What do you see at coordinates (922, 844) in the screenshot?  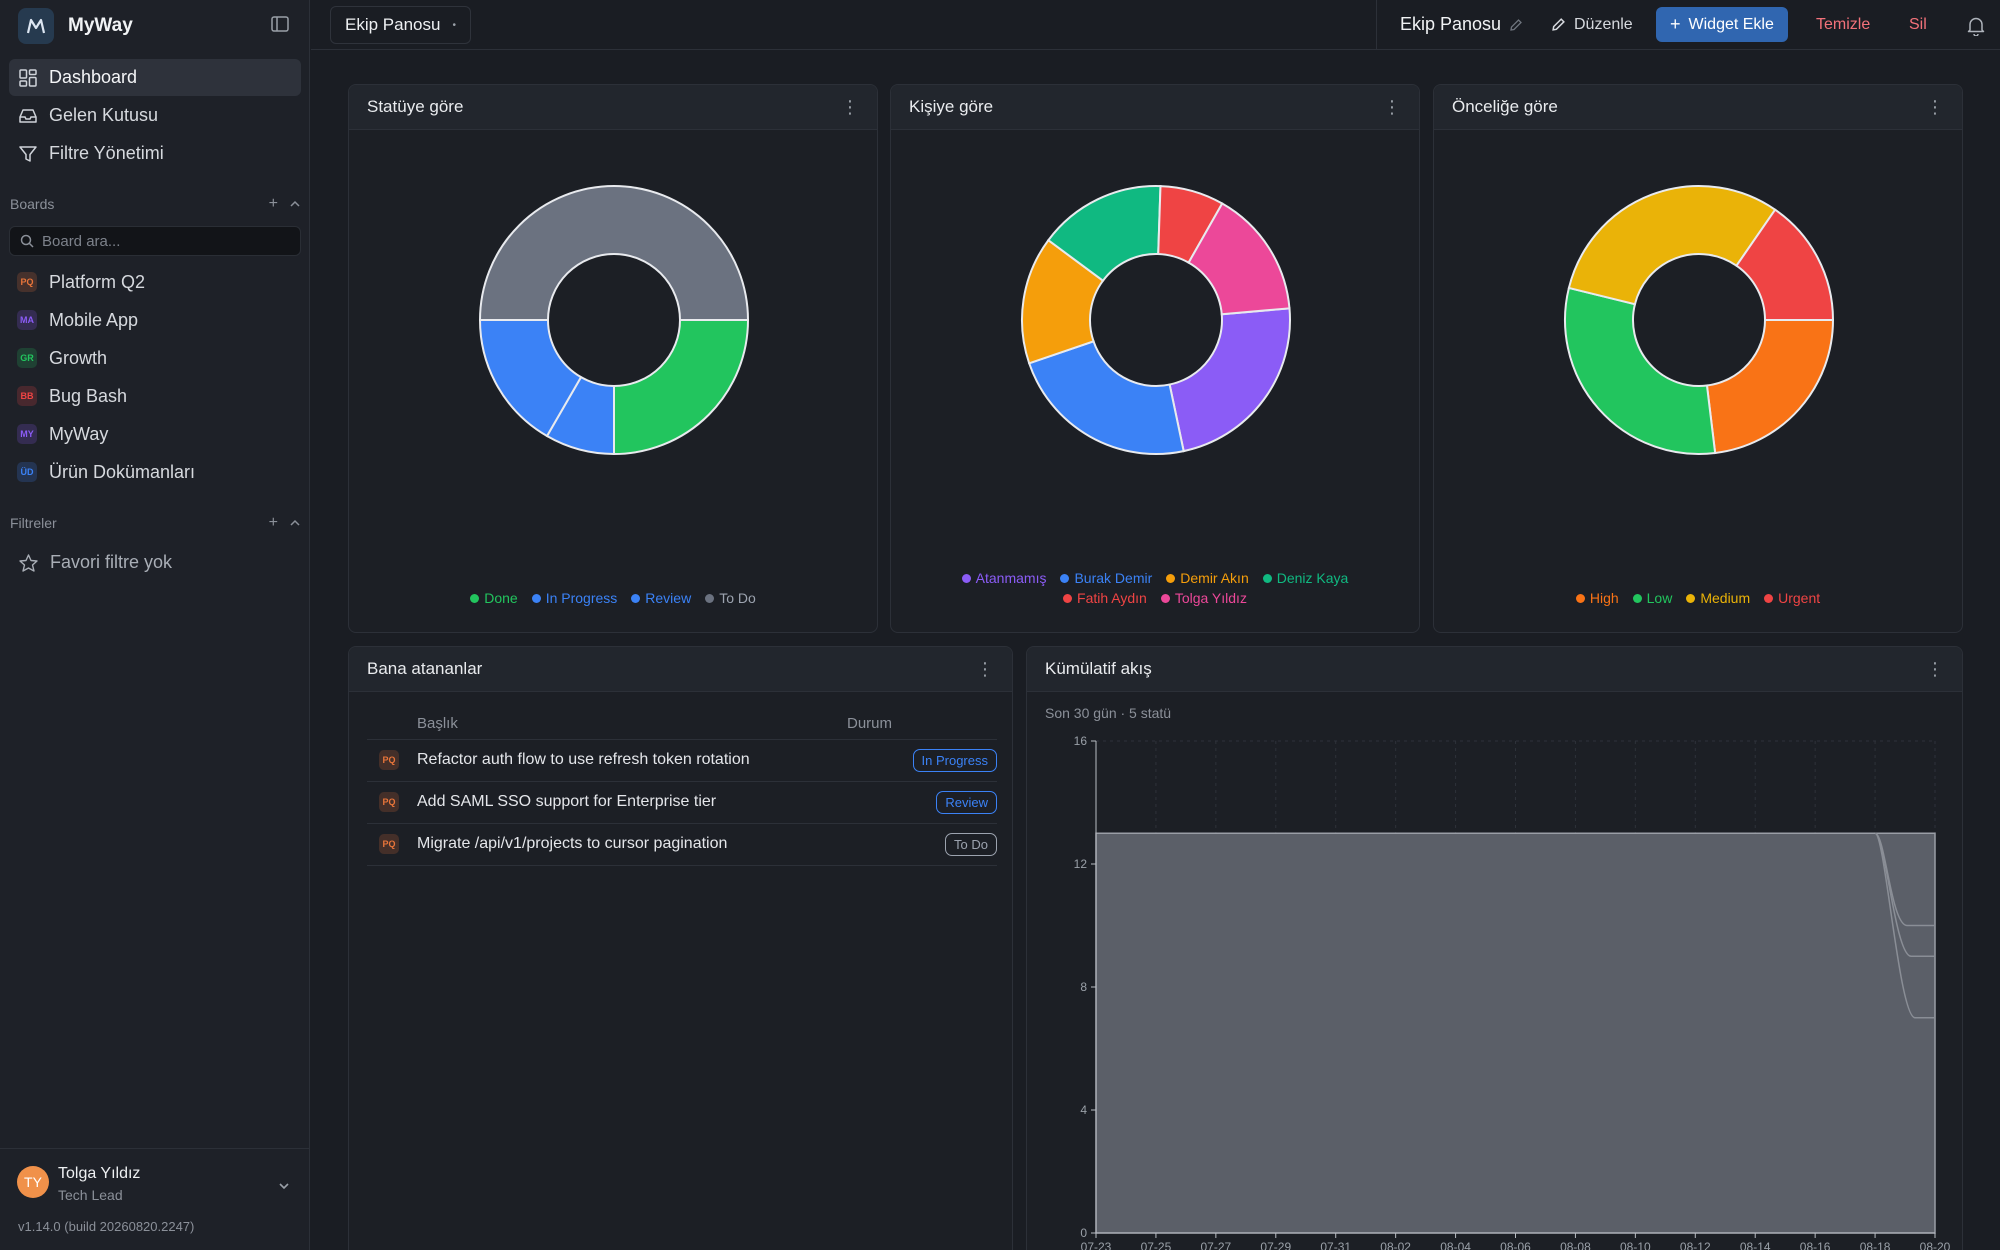 I see `row-status-cell: To Do` at bounding box center [922, 844].